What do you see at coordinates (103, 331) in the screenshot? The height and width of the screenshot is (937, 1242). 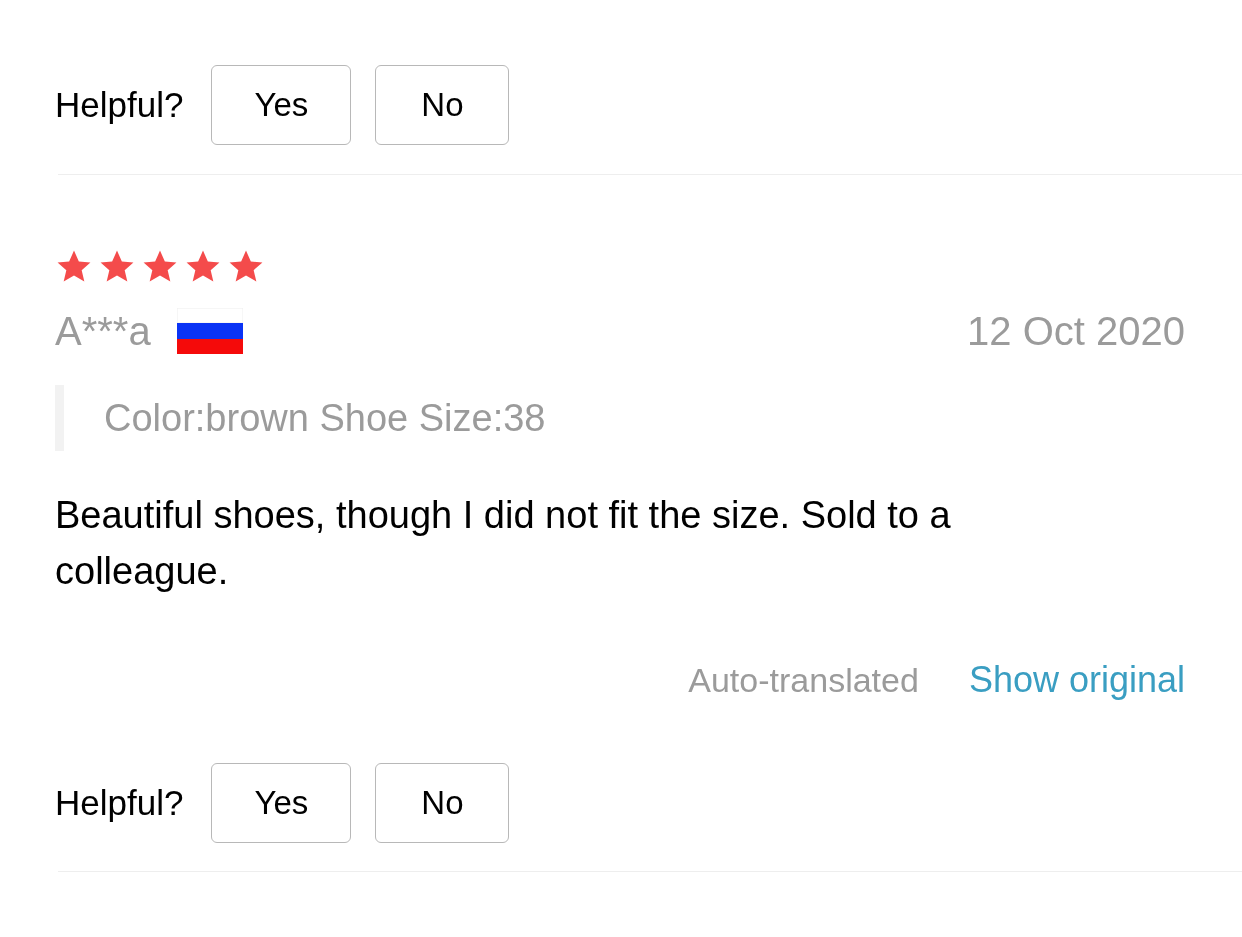 I see `reviewer-name: A***a` at bounding box center [103, 331].